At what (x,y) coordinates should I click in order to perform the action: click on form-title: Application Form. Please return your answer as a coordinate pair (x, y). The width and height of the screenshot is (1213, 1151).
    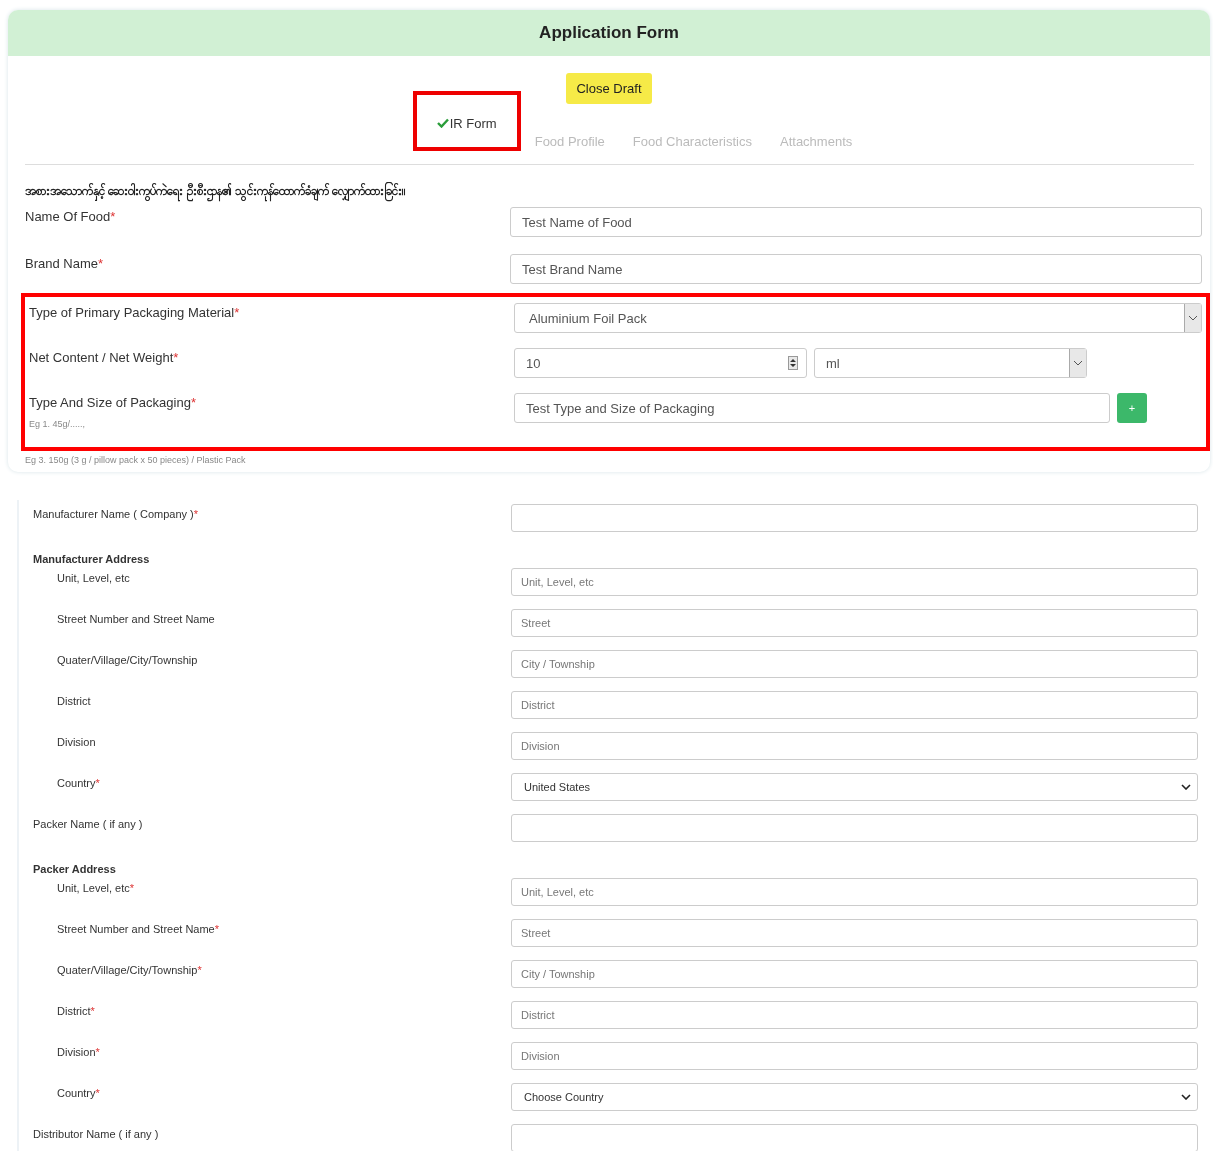
    Looking at the image, I should click on (609, 33).